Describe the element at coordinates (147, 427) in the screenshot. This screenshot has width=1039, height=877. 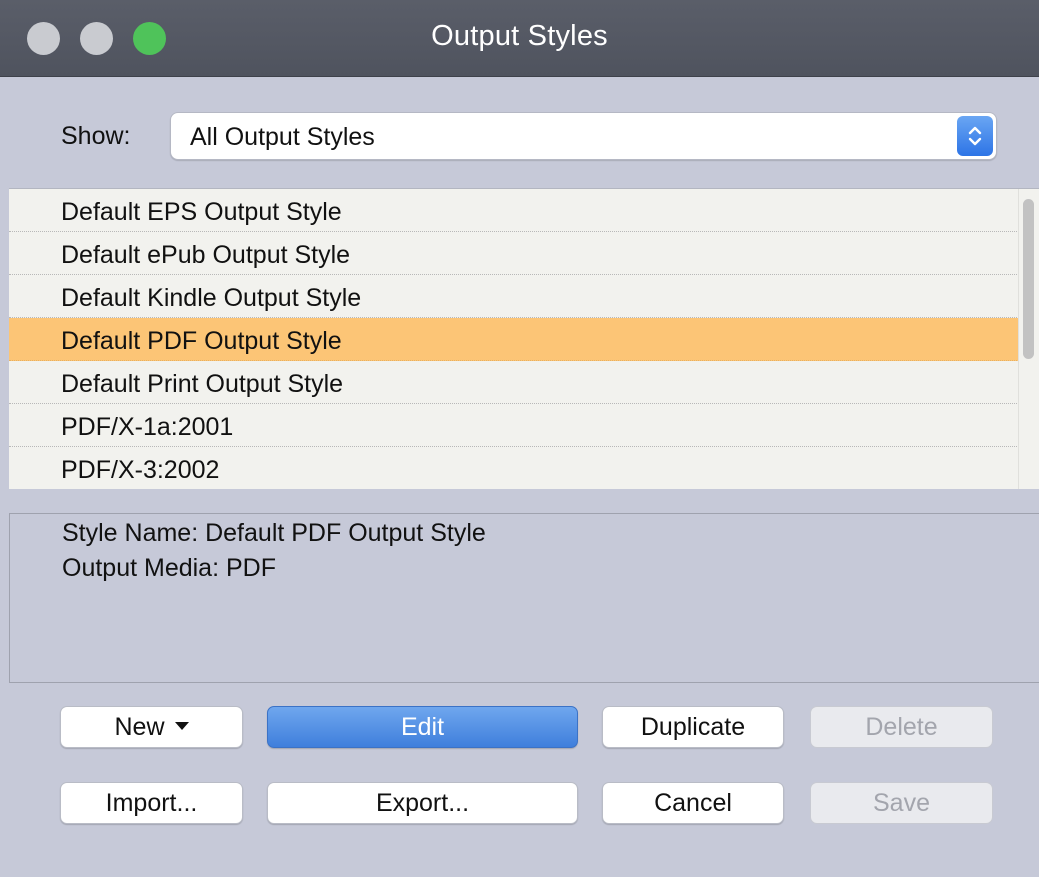
I see `list-item-label: PDF/X-1a:2001` at that location.